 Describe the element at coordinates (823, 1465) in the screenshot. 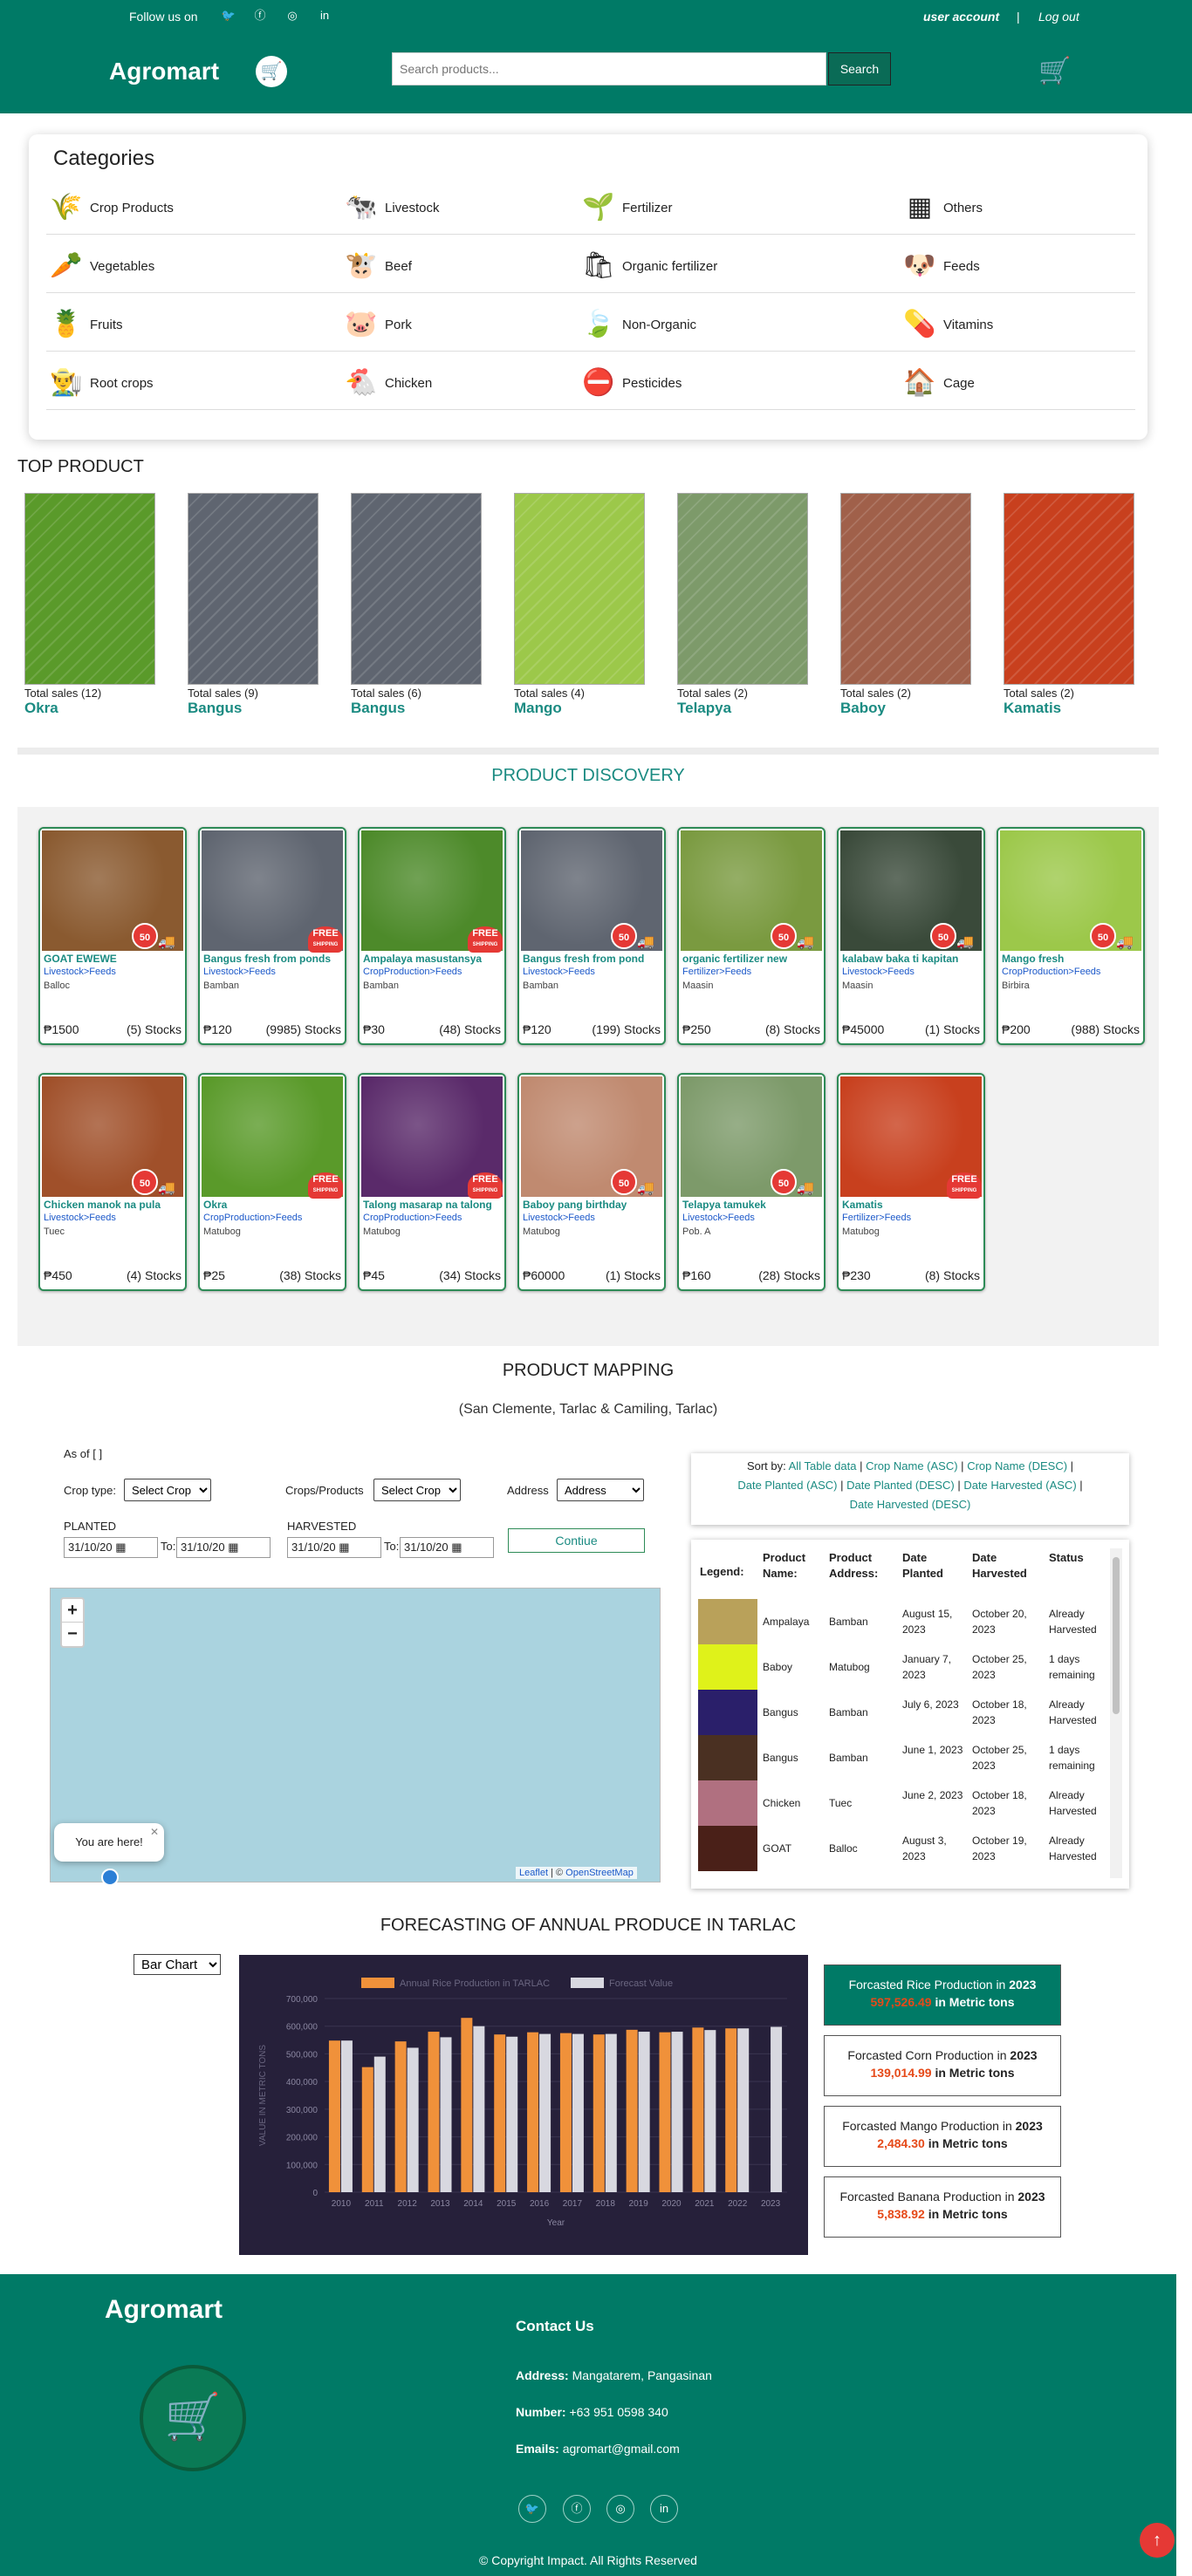

I see `sort-option: All Table data` at that location.